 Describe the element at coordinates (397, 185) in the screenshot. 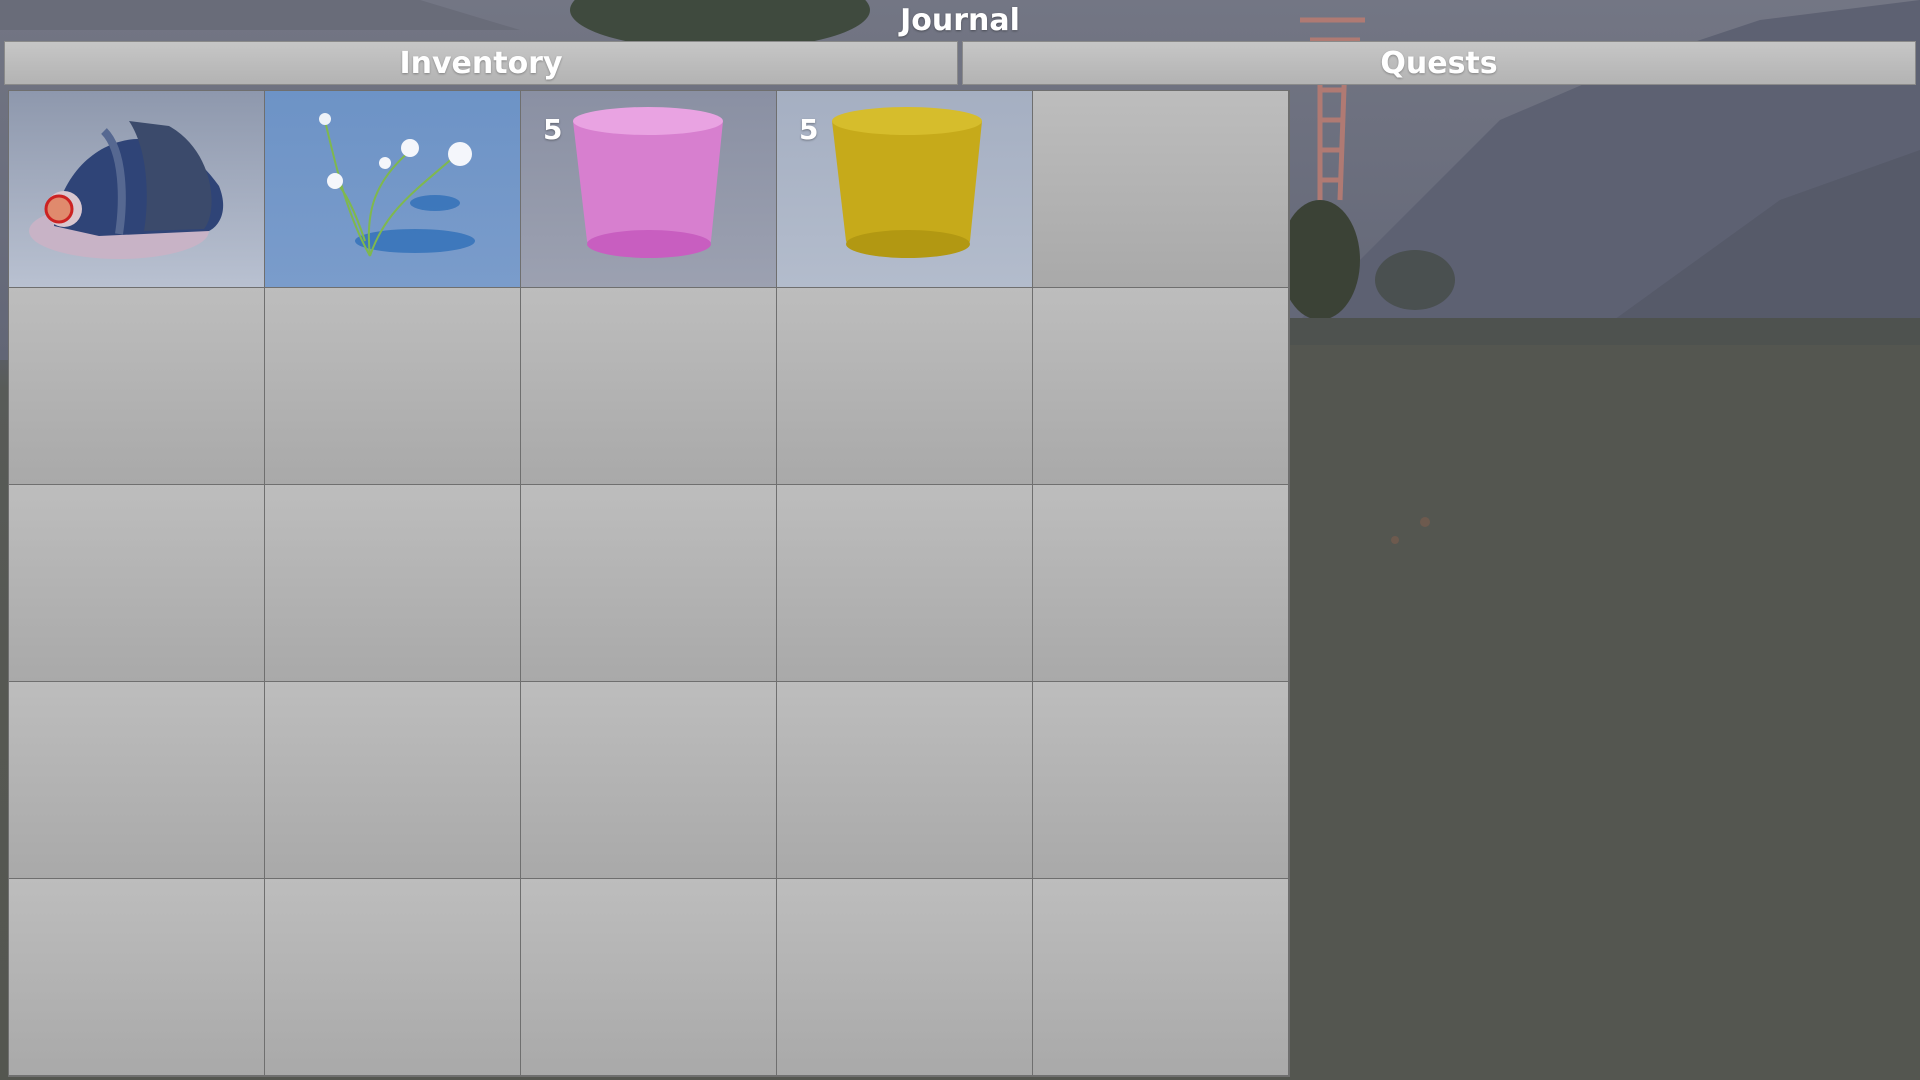

I see `white-flower-sprig-icon` at that location.